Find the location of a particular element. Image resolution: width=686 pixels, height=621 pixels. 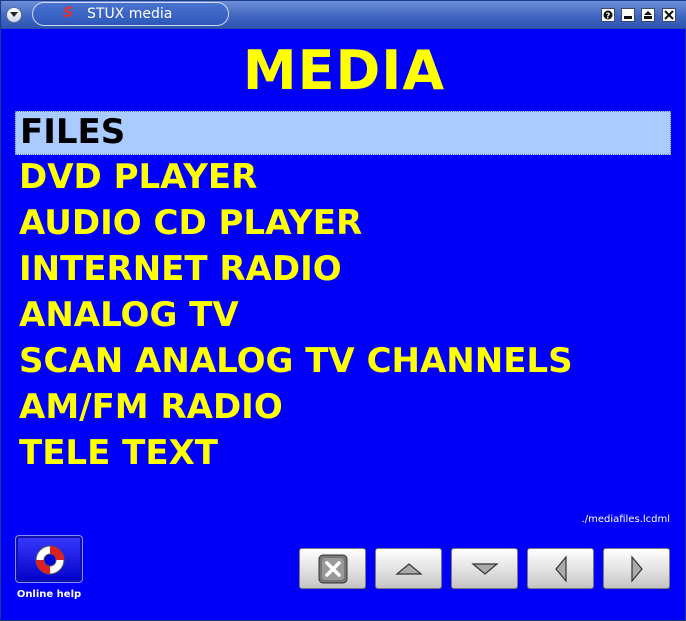

file-path-label: ./mediafiles.lcdml is located at coordinates (625, 519).